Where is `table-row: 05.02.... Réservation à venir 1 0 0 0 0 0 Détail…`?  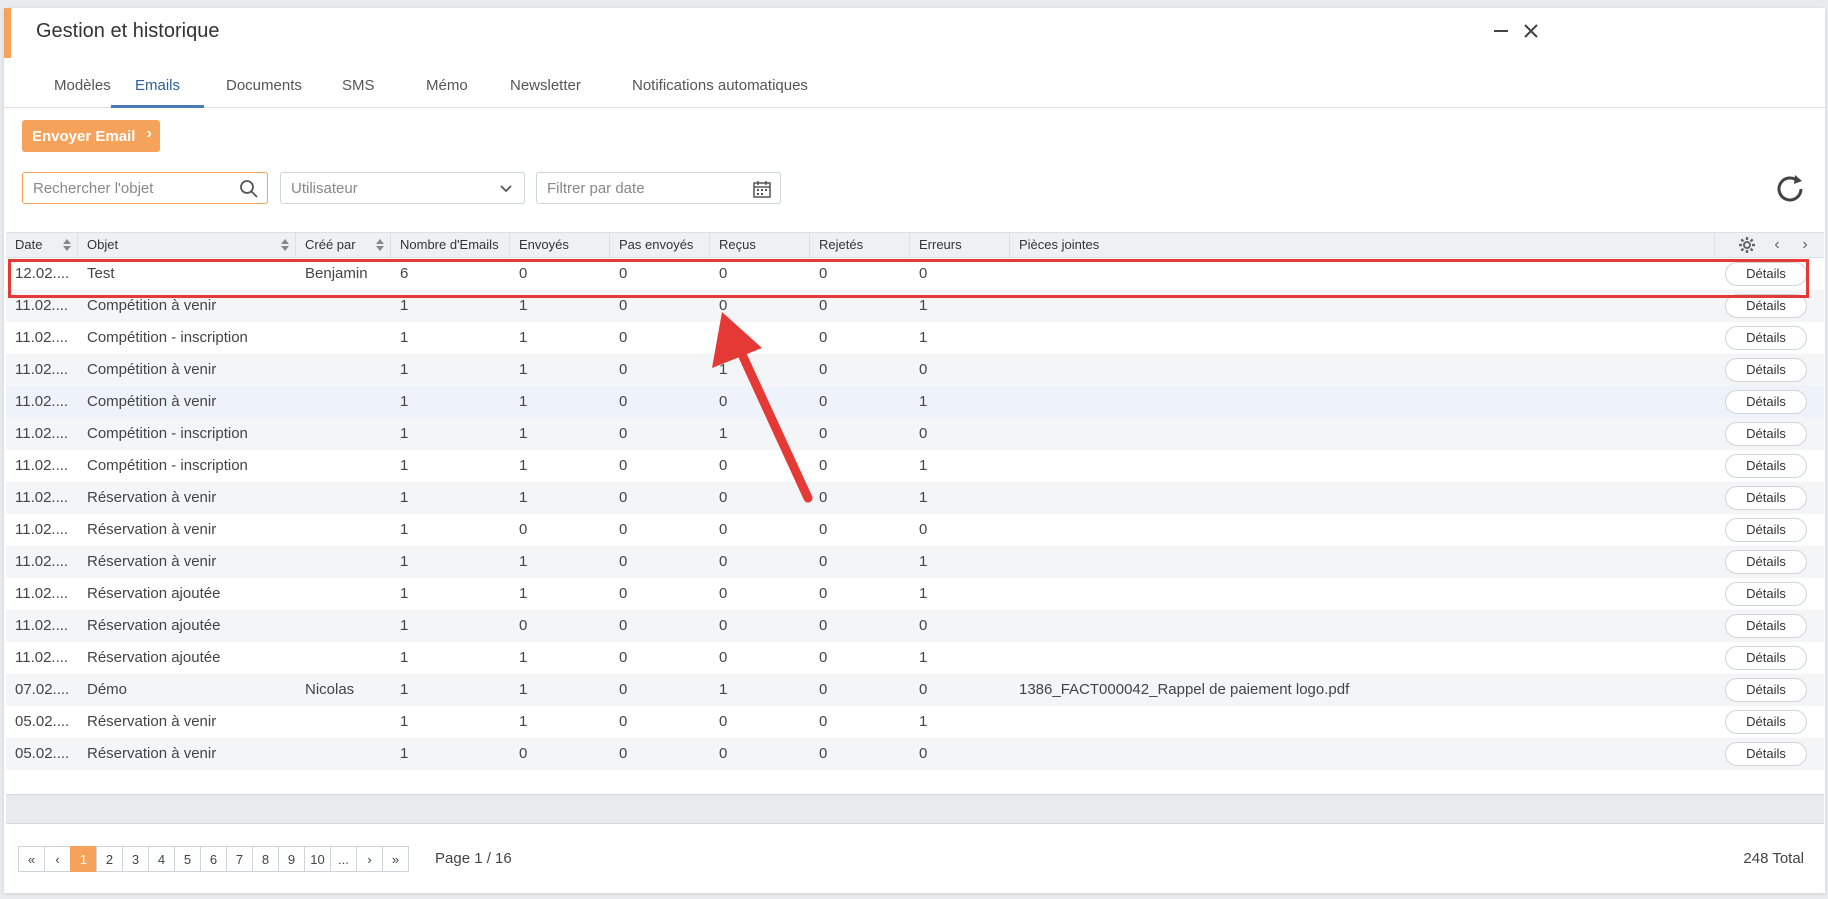 table-row: 05.02.... Réservation à venir 1 0 0 0 0 0 Détail… is located at coordinates (915, 754).